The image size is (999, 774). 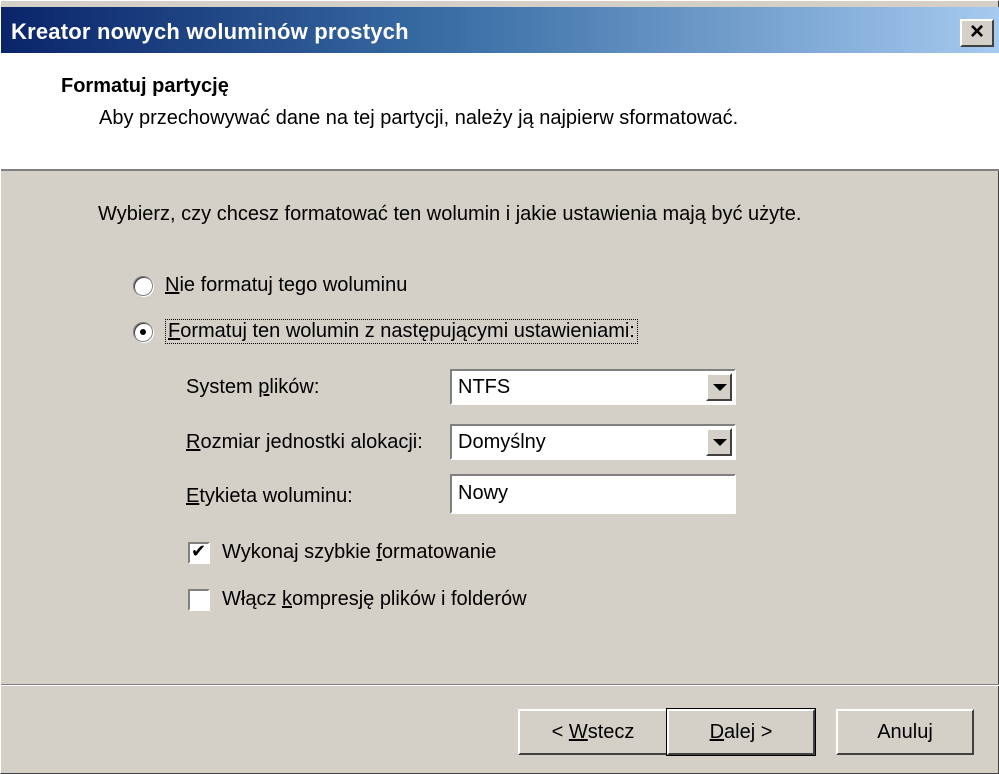 I want to click on filesystem-label: System plików:, so click(x=253, y=387).